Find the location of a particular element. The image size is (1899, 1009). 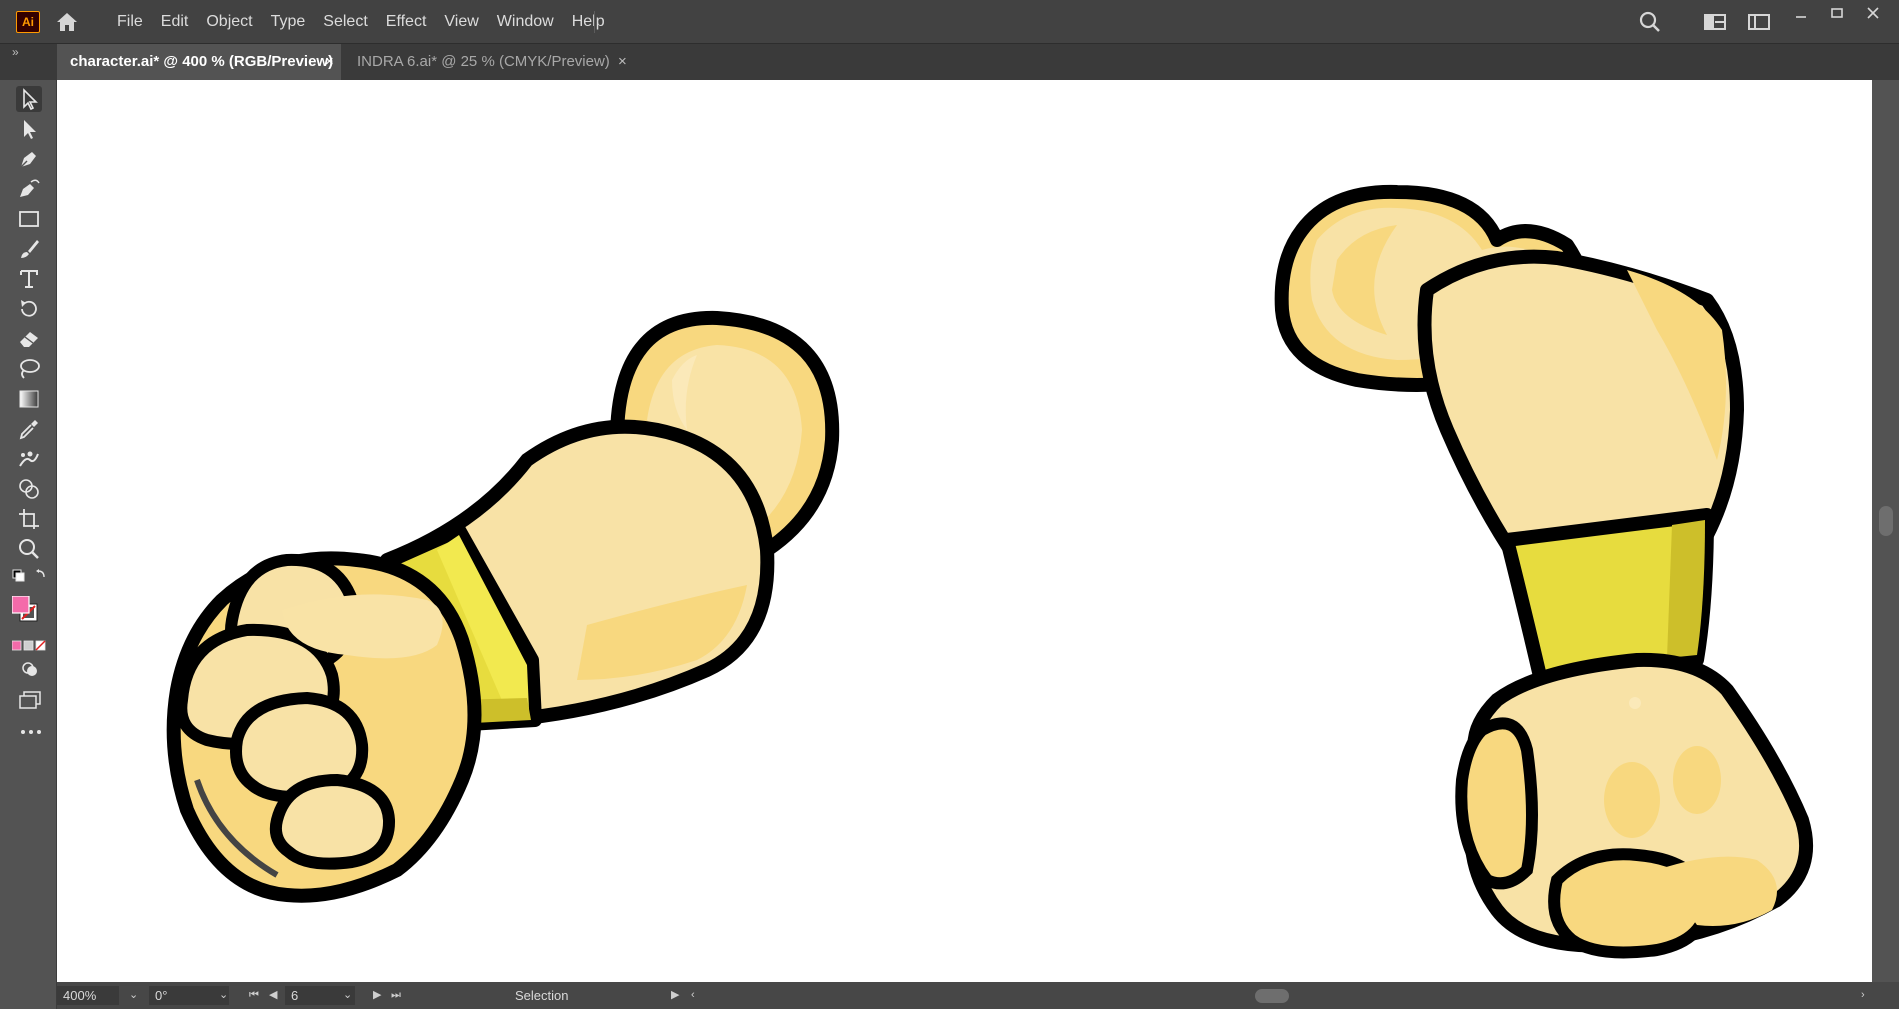

artboard-dropdown-icon: ⌄ is located at coordinates (347, 995).